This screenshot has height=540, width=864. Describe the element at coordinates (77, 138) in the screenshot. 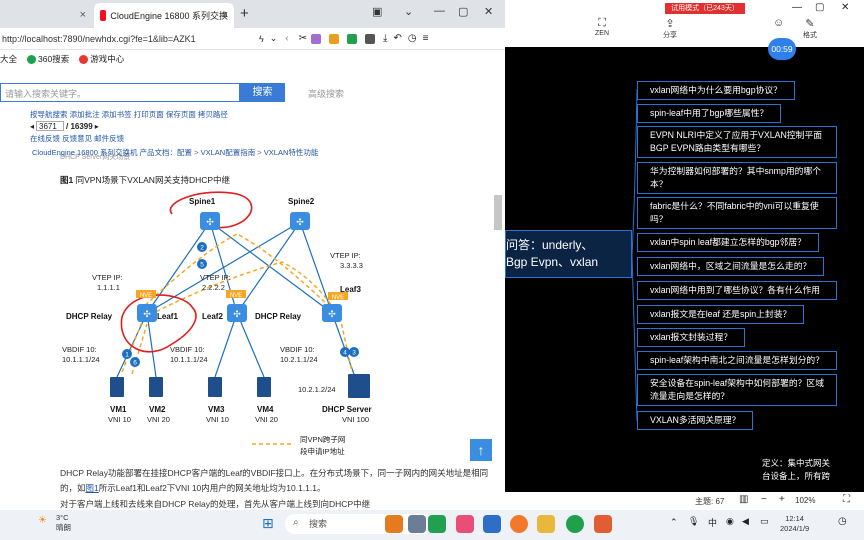

I see `feedback-toolbar: 在线反馈 反馈意见 邮件反馈` at that location.